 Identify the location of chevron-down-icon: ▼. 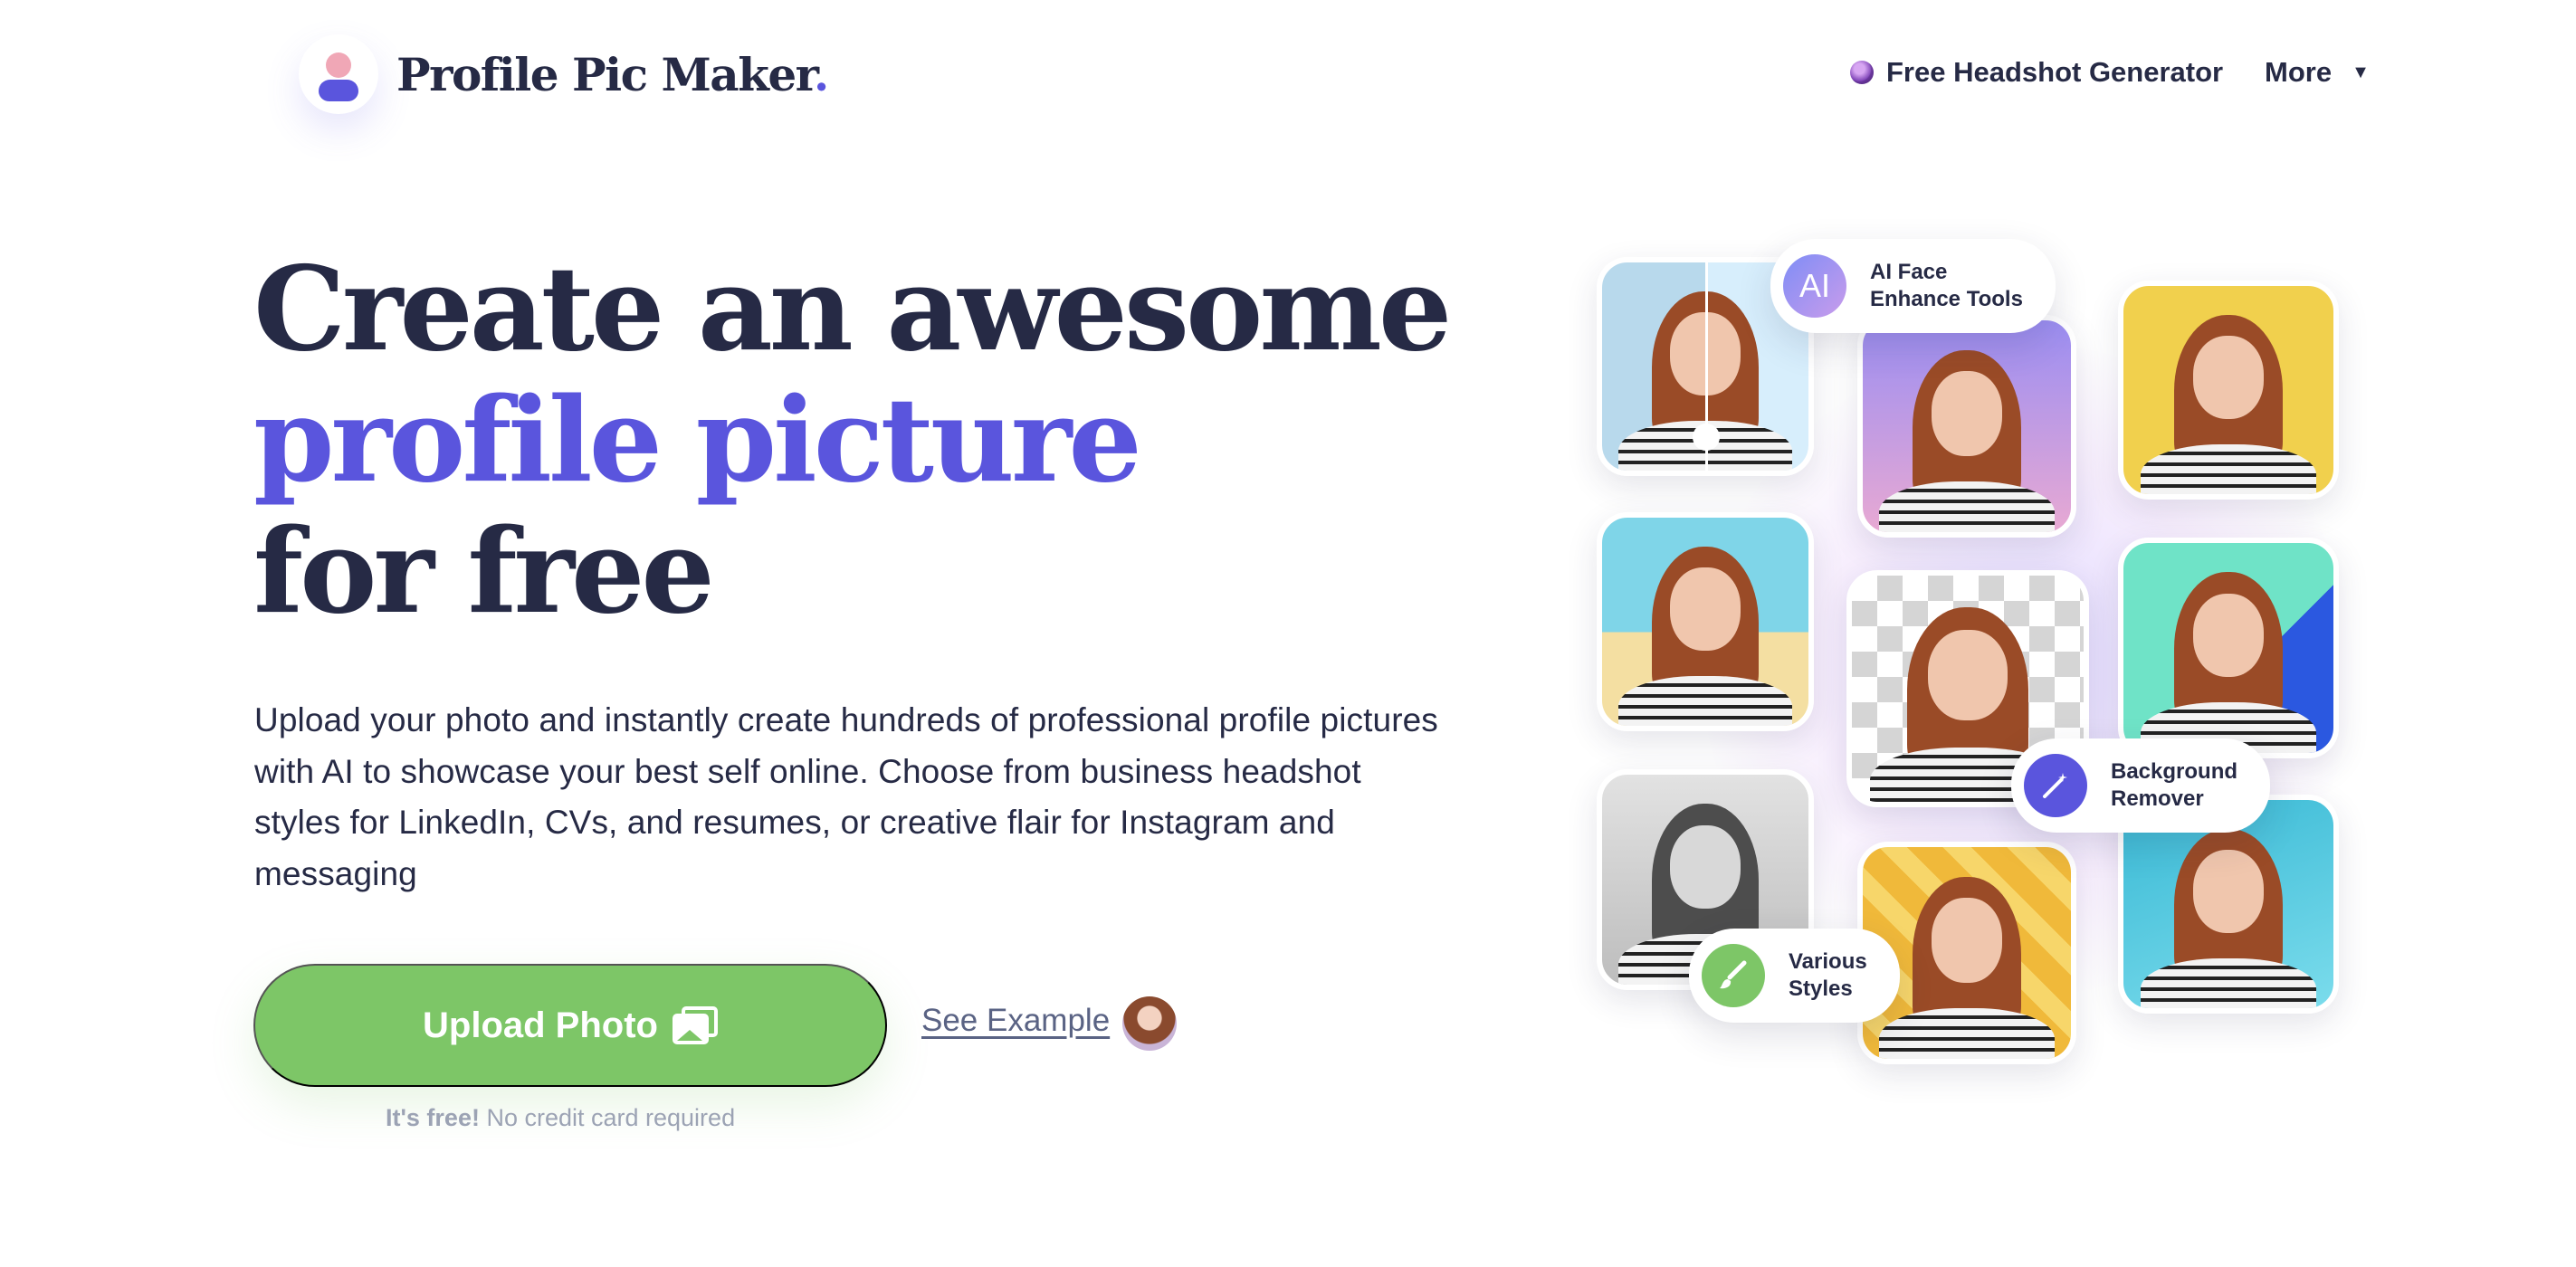
(2361, 72).